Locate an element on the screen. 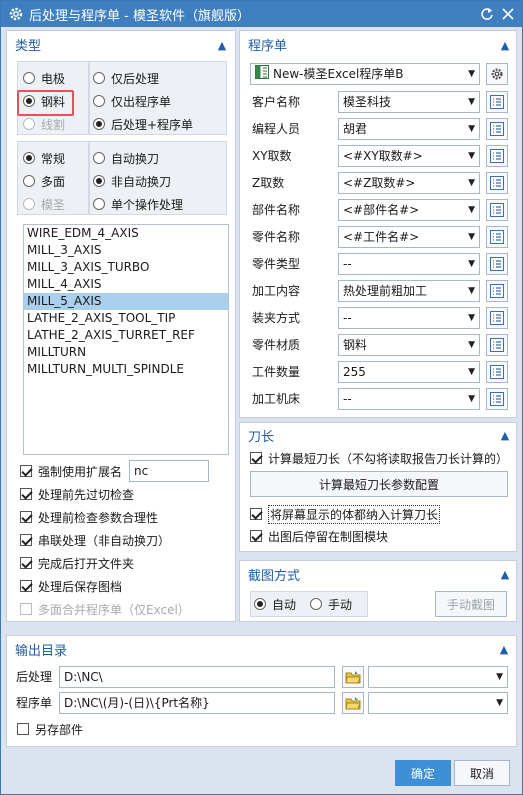 This screenshot has height=795, width=523. calc-min-length-checkbox: 计算最短刀长（不勾将读取报告刀长计算的） is located at coordinates (379, 458).